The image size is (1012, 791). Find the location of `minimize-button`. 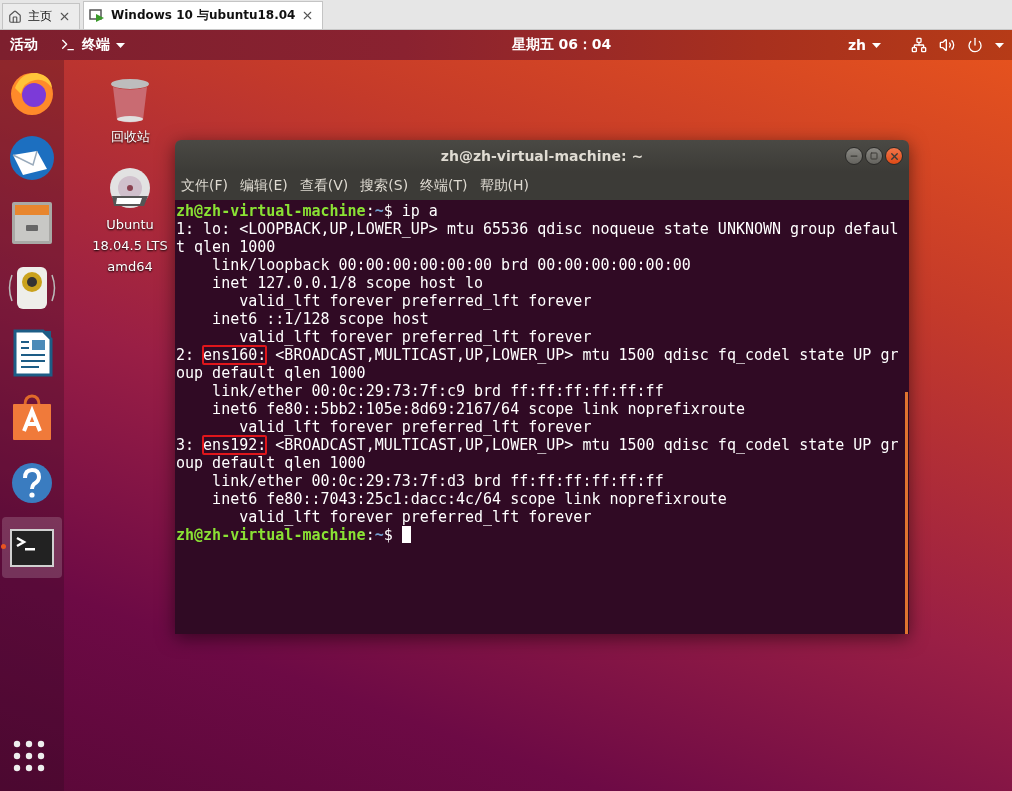

minimize-button is located at coordinates (854, 156).